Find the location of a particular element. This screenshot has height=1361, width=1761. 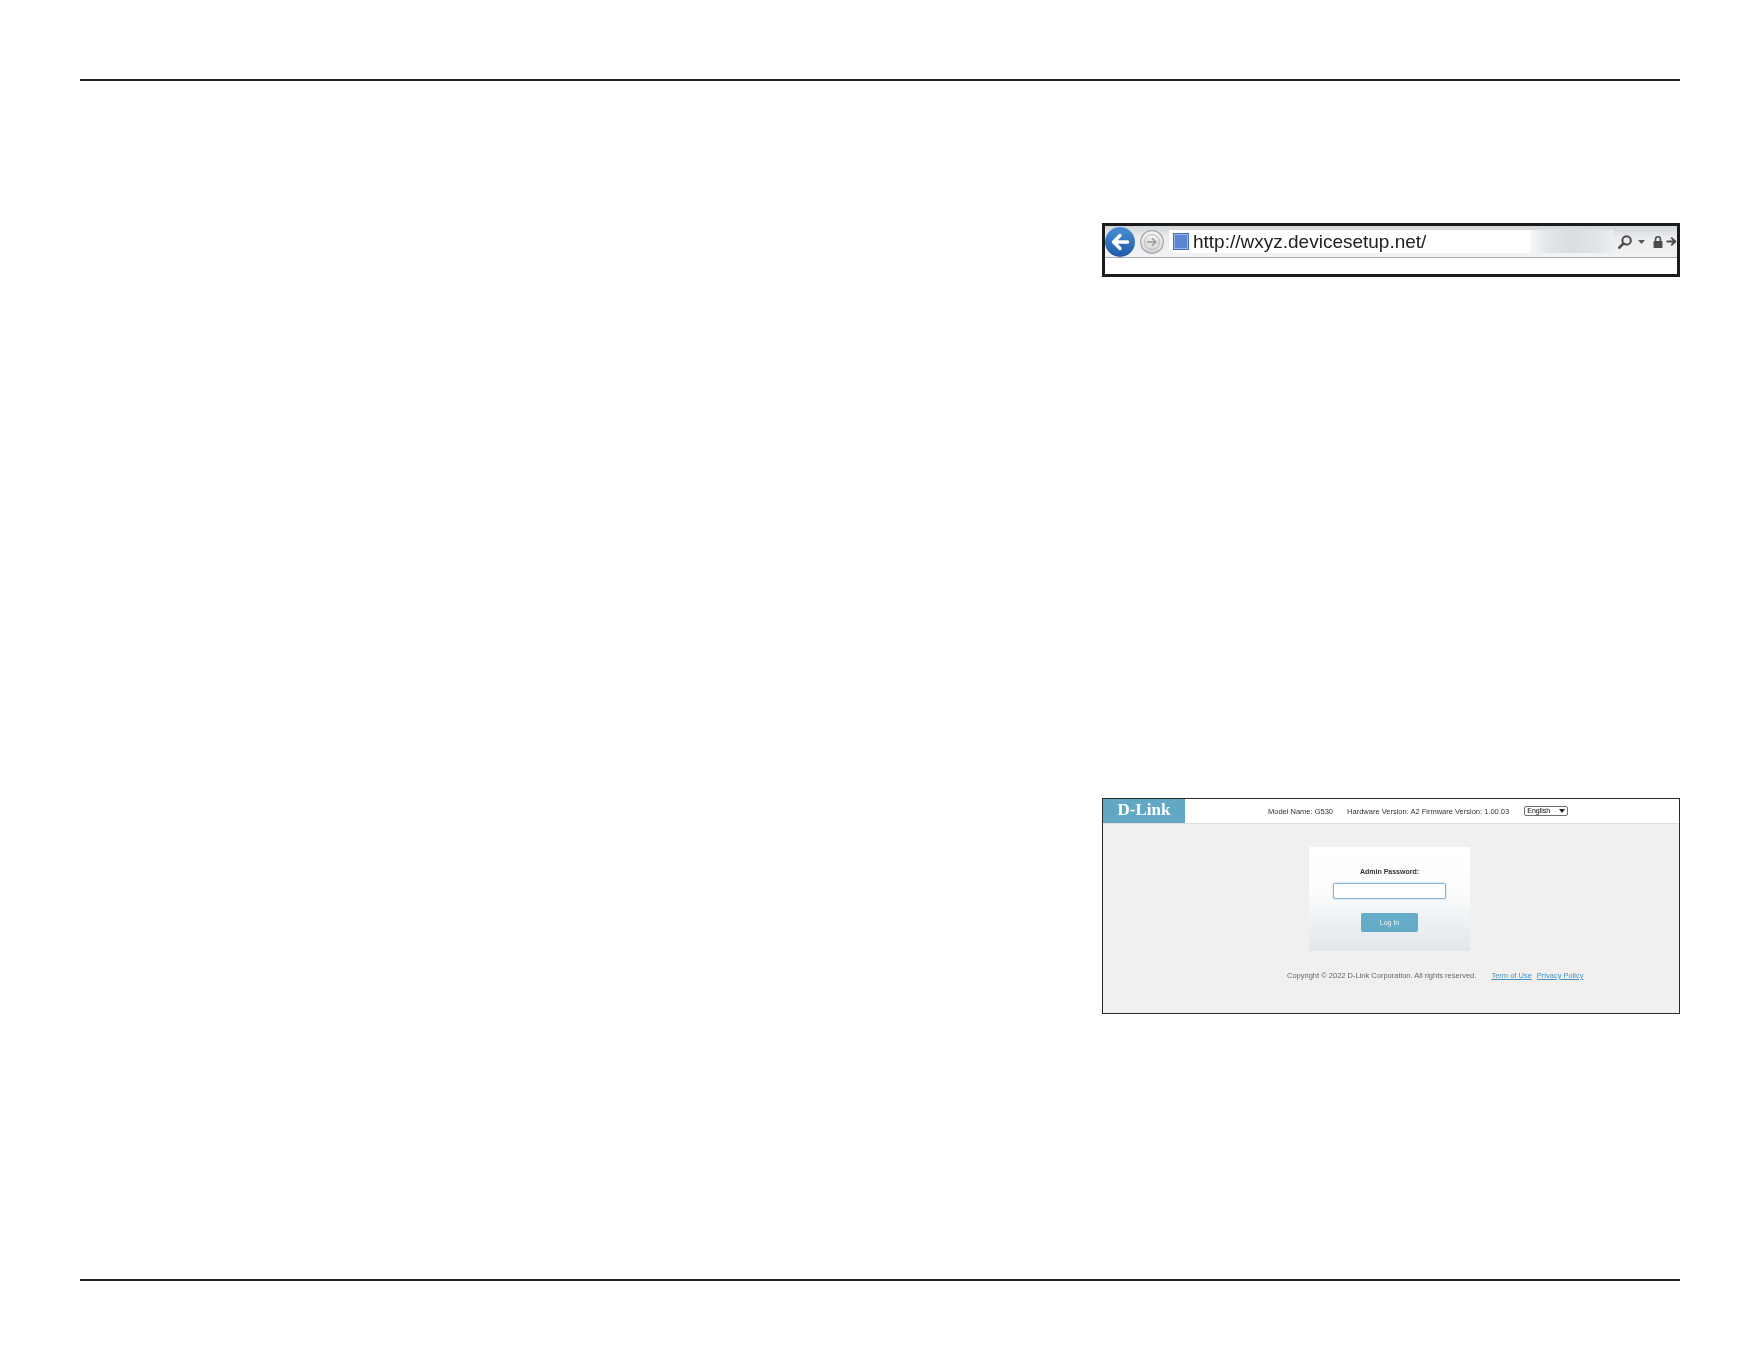

logo: D-Link is located at coordinates (1144, 811).